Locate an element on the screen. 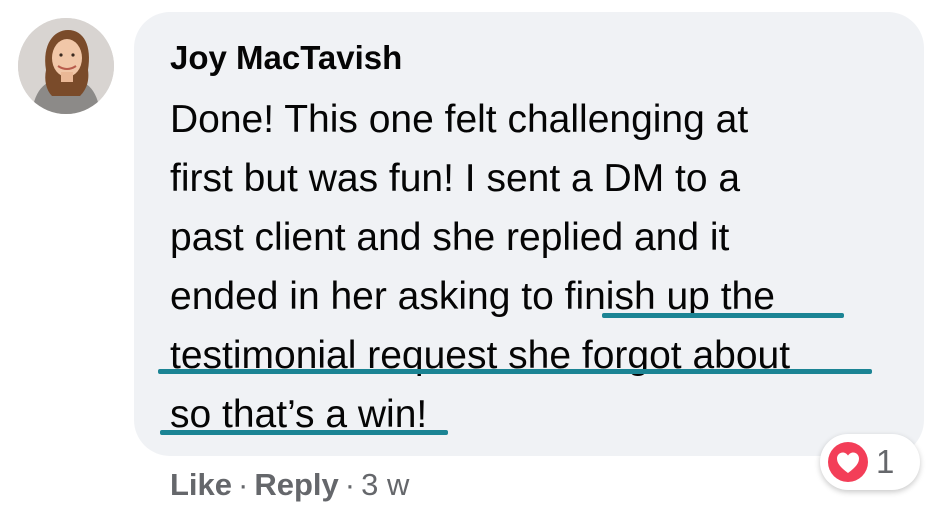  avatar is located at coordinates (66, 66).